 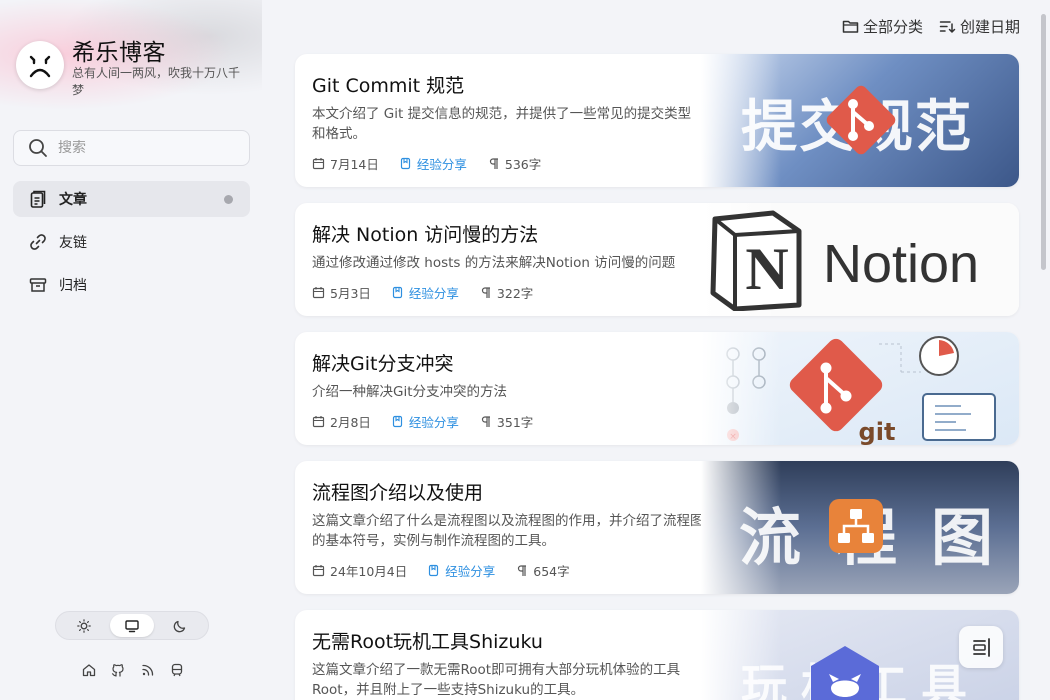 I want to click on post-title: 解决 Notion 访问慢的方法, so click(x=425, y=233).